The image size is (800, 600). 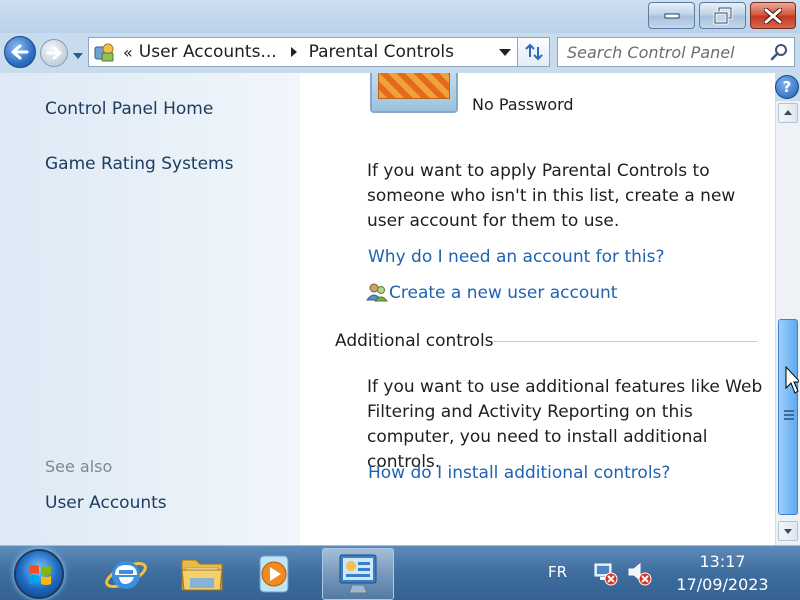 I want to click on windows-logo-icon, so click(x=40, y=575).